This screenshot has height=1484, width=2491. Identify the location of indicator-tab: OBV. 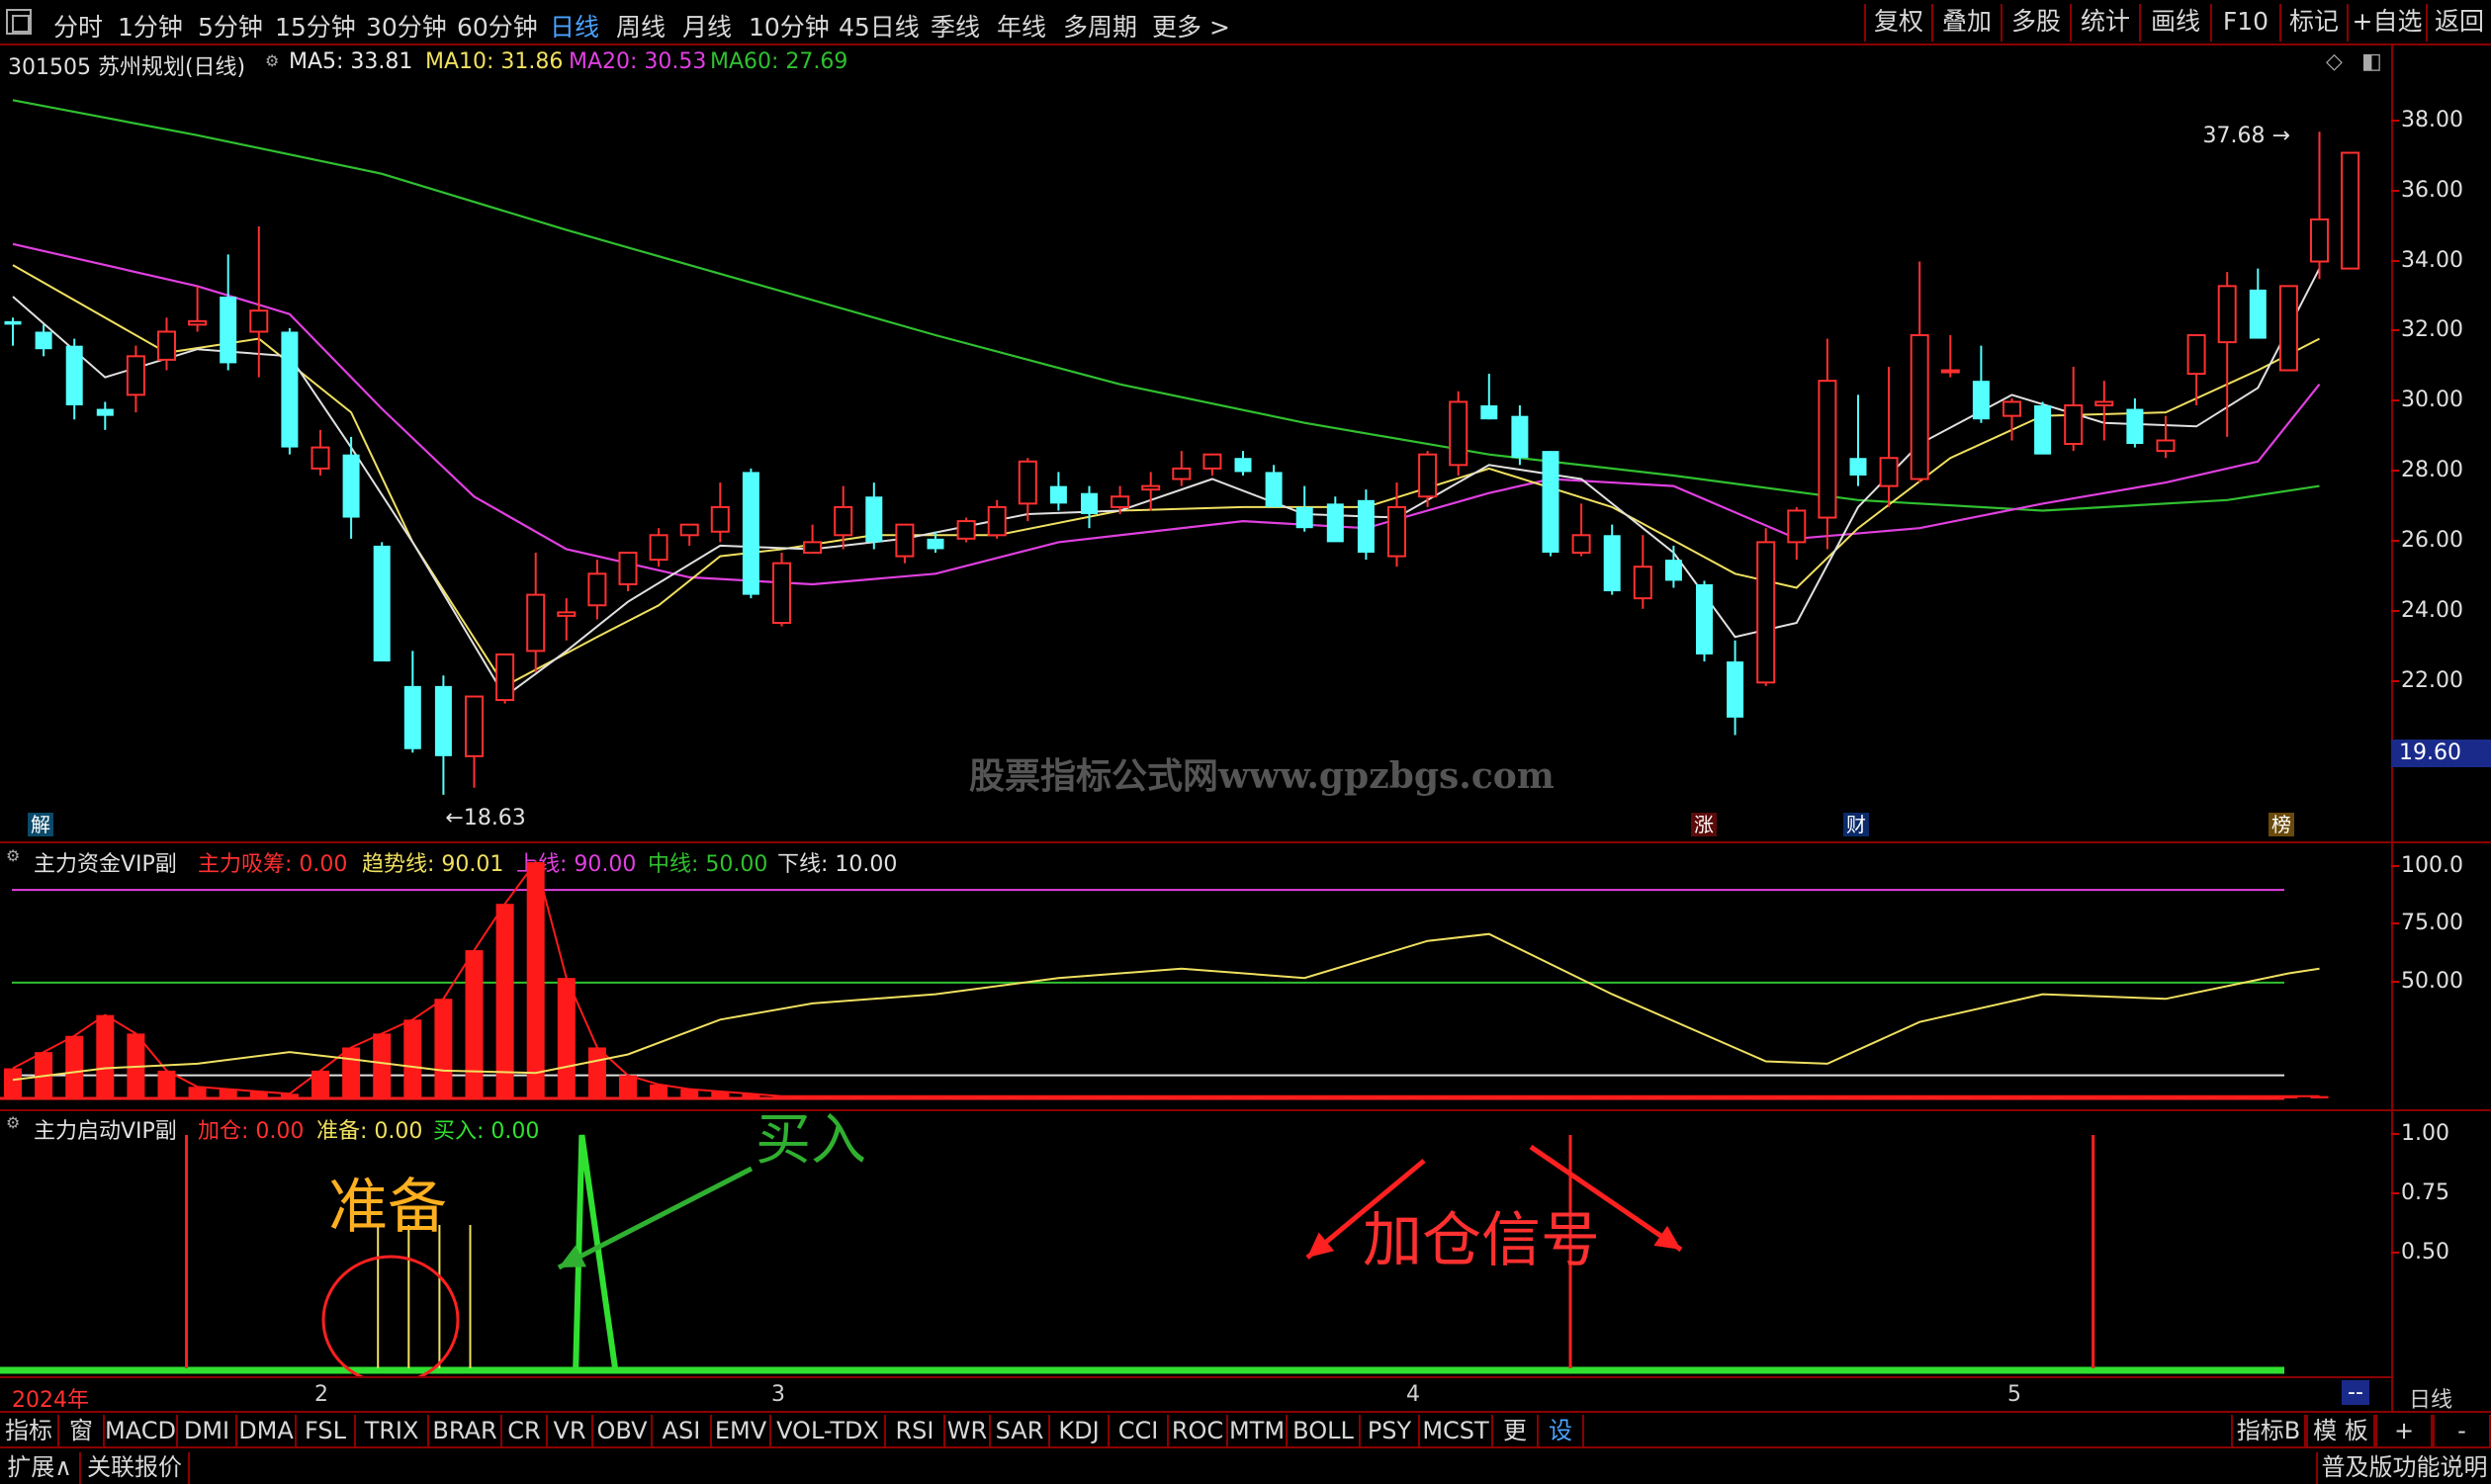
(623, 1430).